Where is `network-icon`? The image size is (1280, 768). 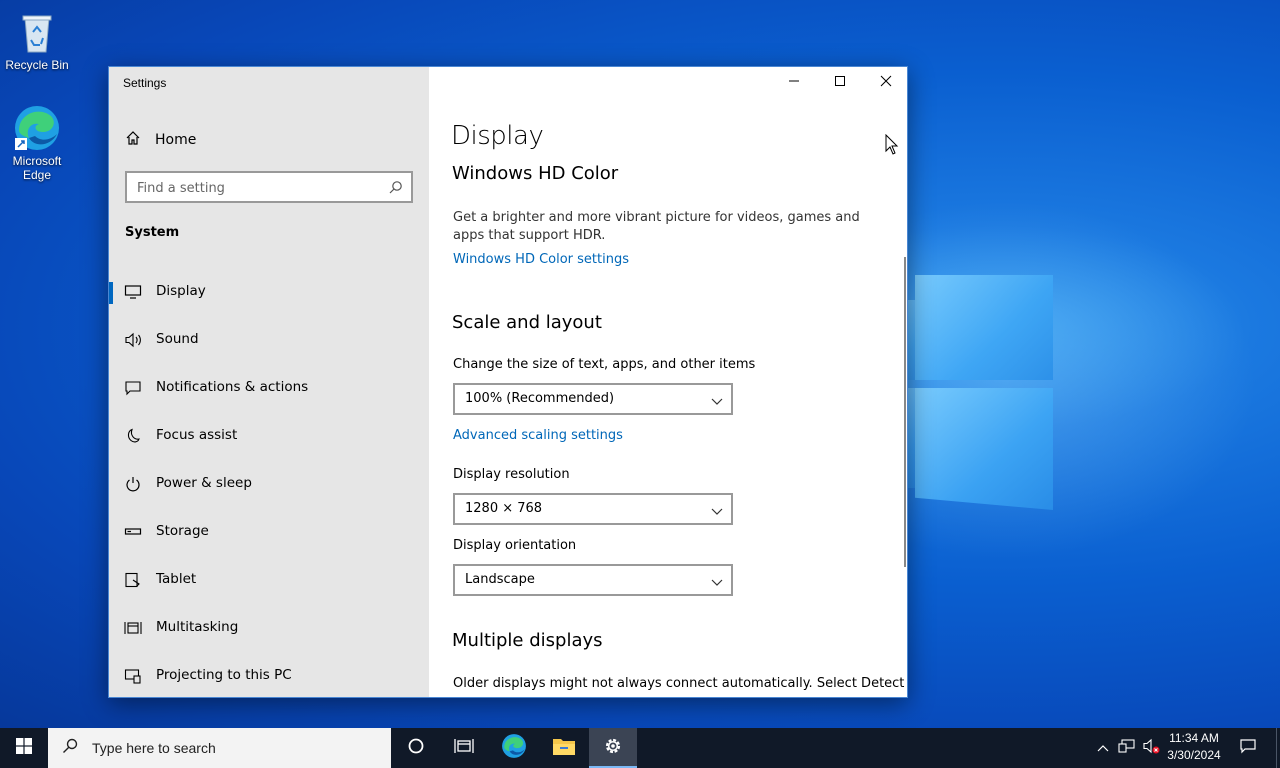
network-icon is located at coordinates (1127, 748).